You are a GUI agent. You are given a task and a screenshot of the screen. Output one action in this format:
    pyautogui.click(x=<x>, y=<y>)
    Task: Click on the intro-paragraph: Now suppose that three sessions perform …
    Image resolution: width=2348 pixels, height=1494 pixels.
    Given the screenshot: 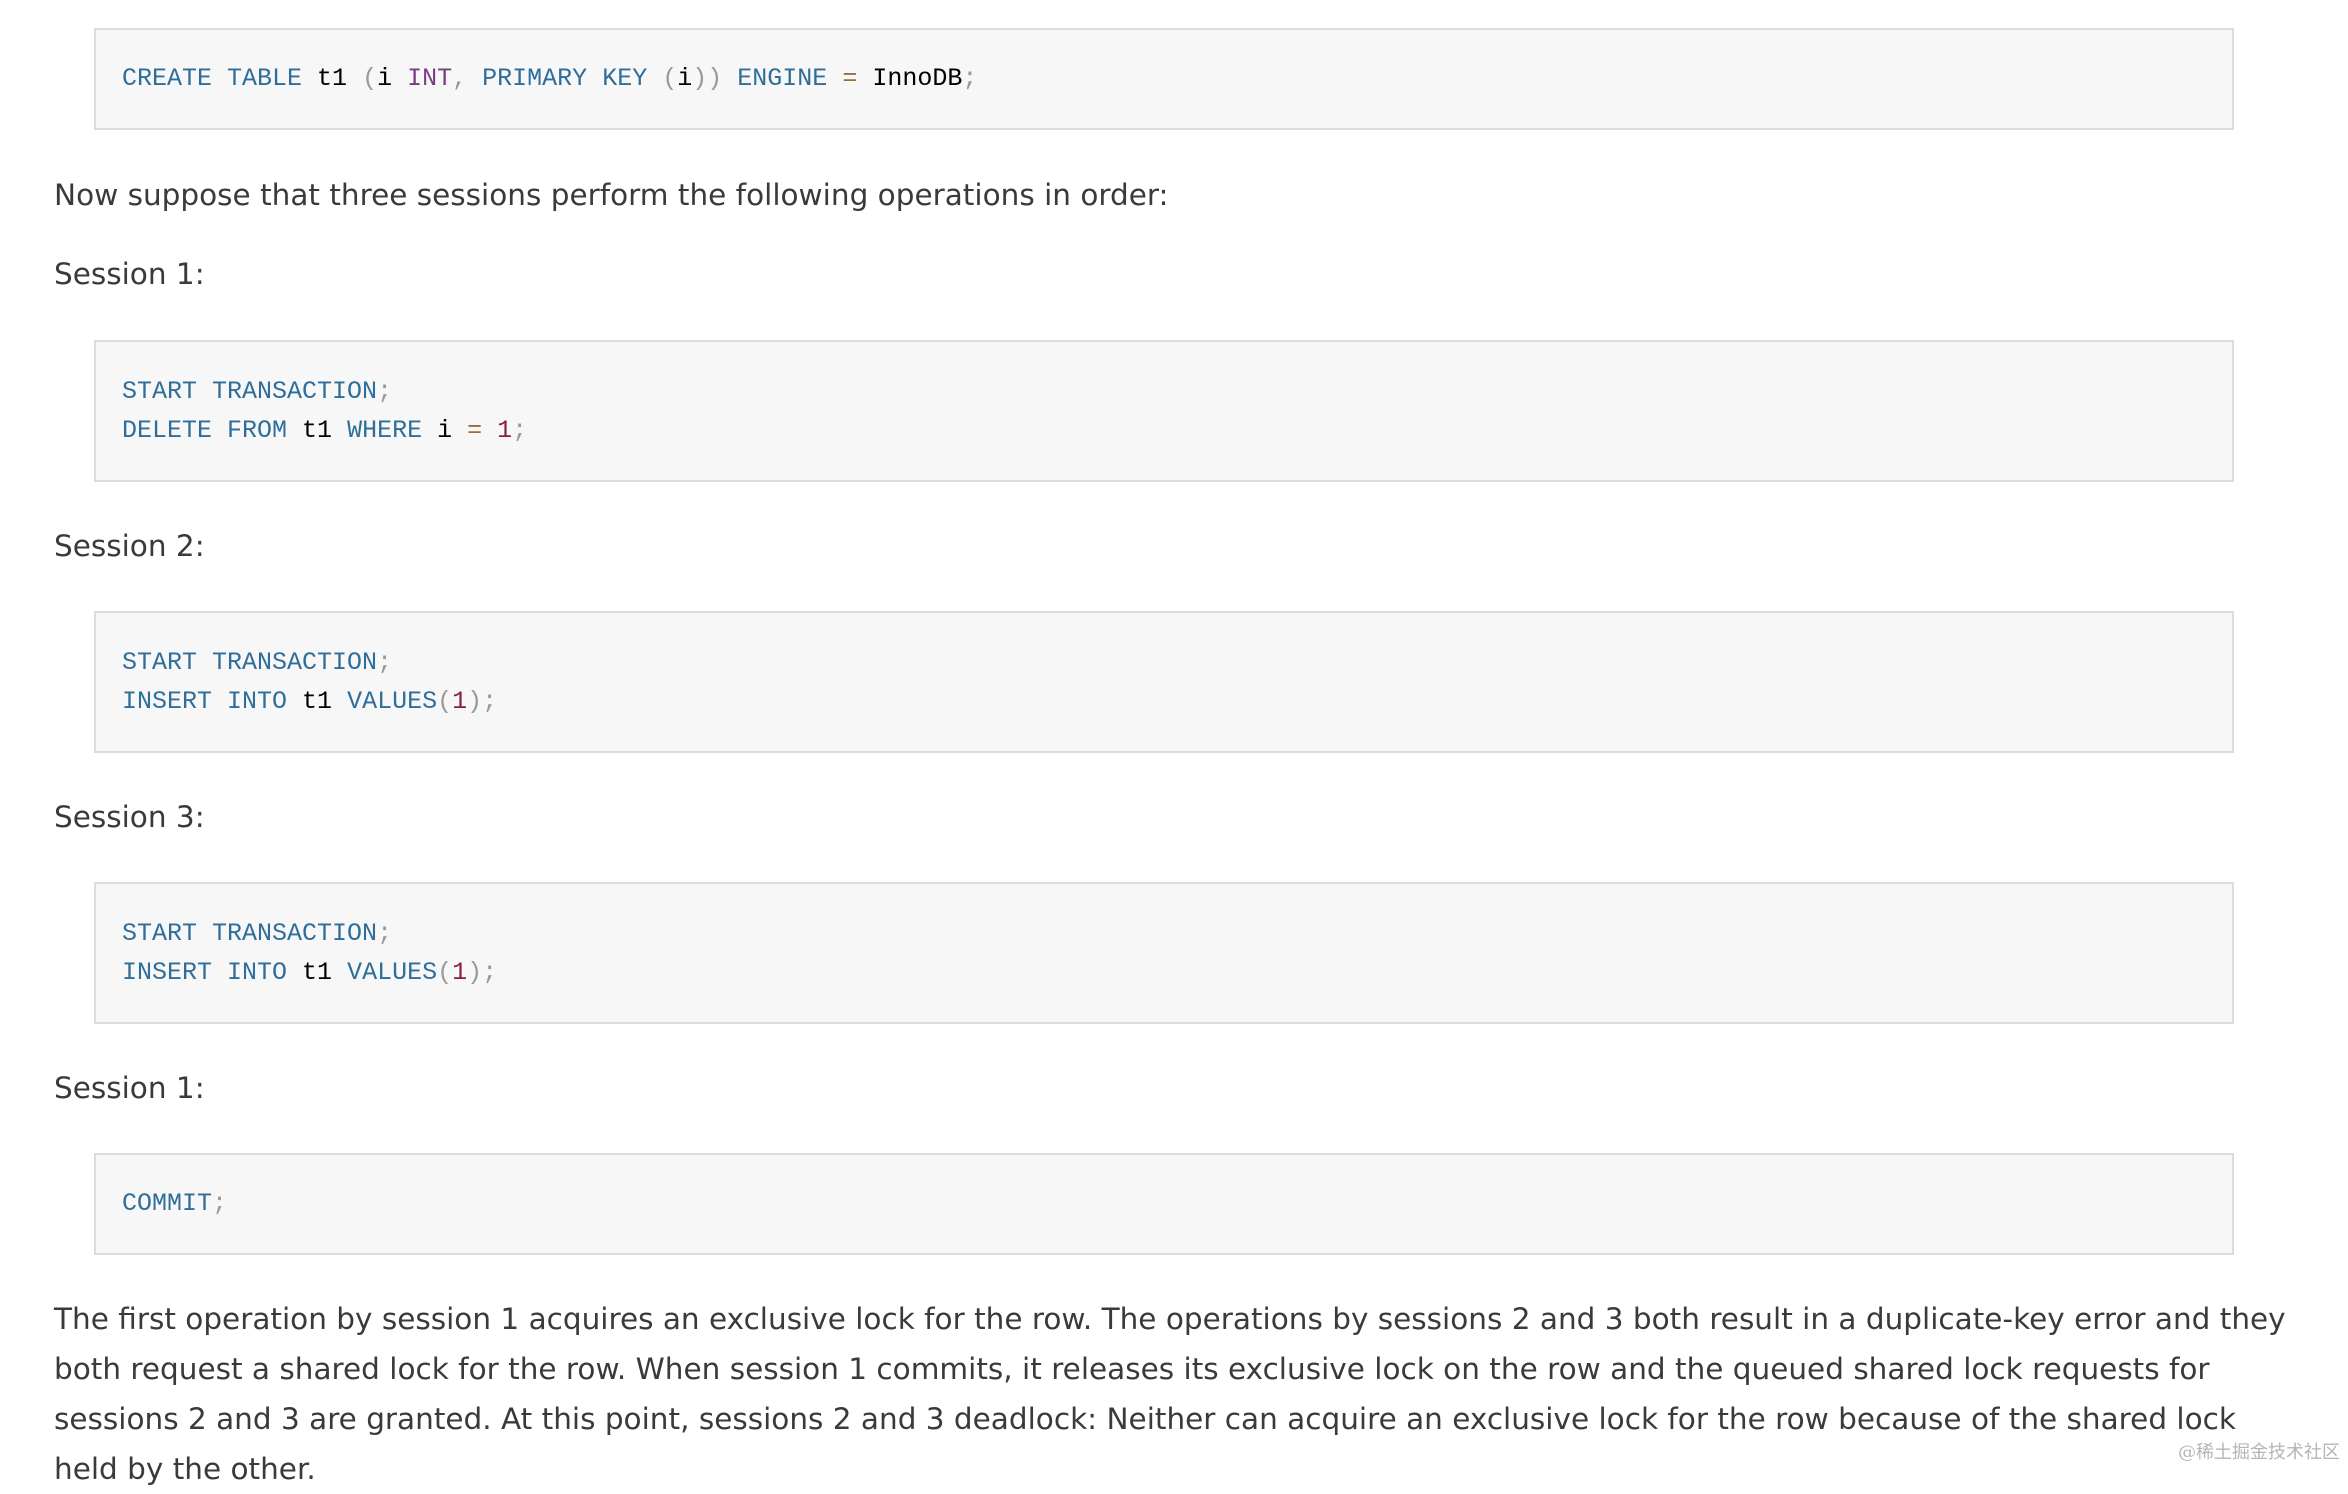 What is the action you would take?
    pyautogui.click(x=611, y=195)
    